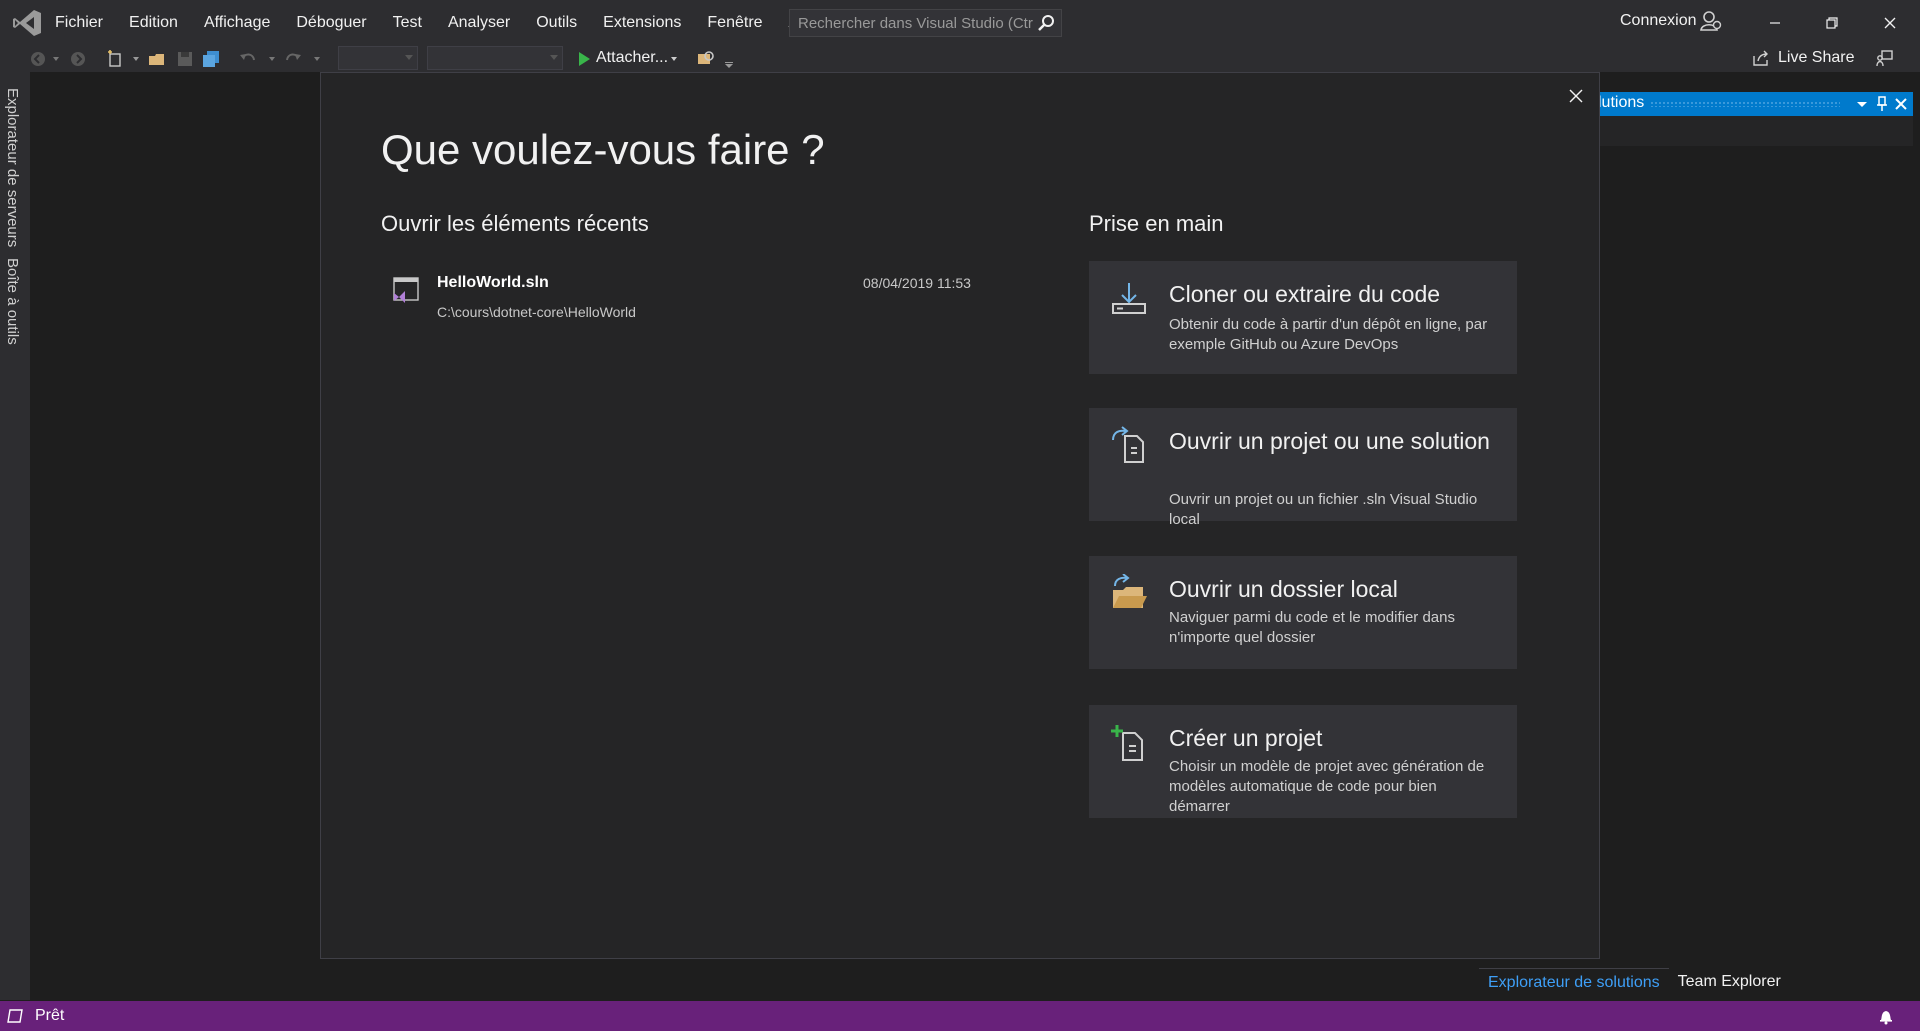  I want to click on status-bar: Prêt, so click(960, 1016).